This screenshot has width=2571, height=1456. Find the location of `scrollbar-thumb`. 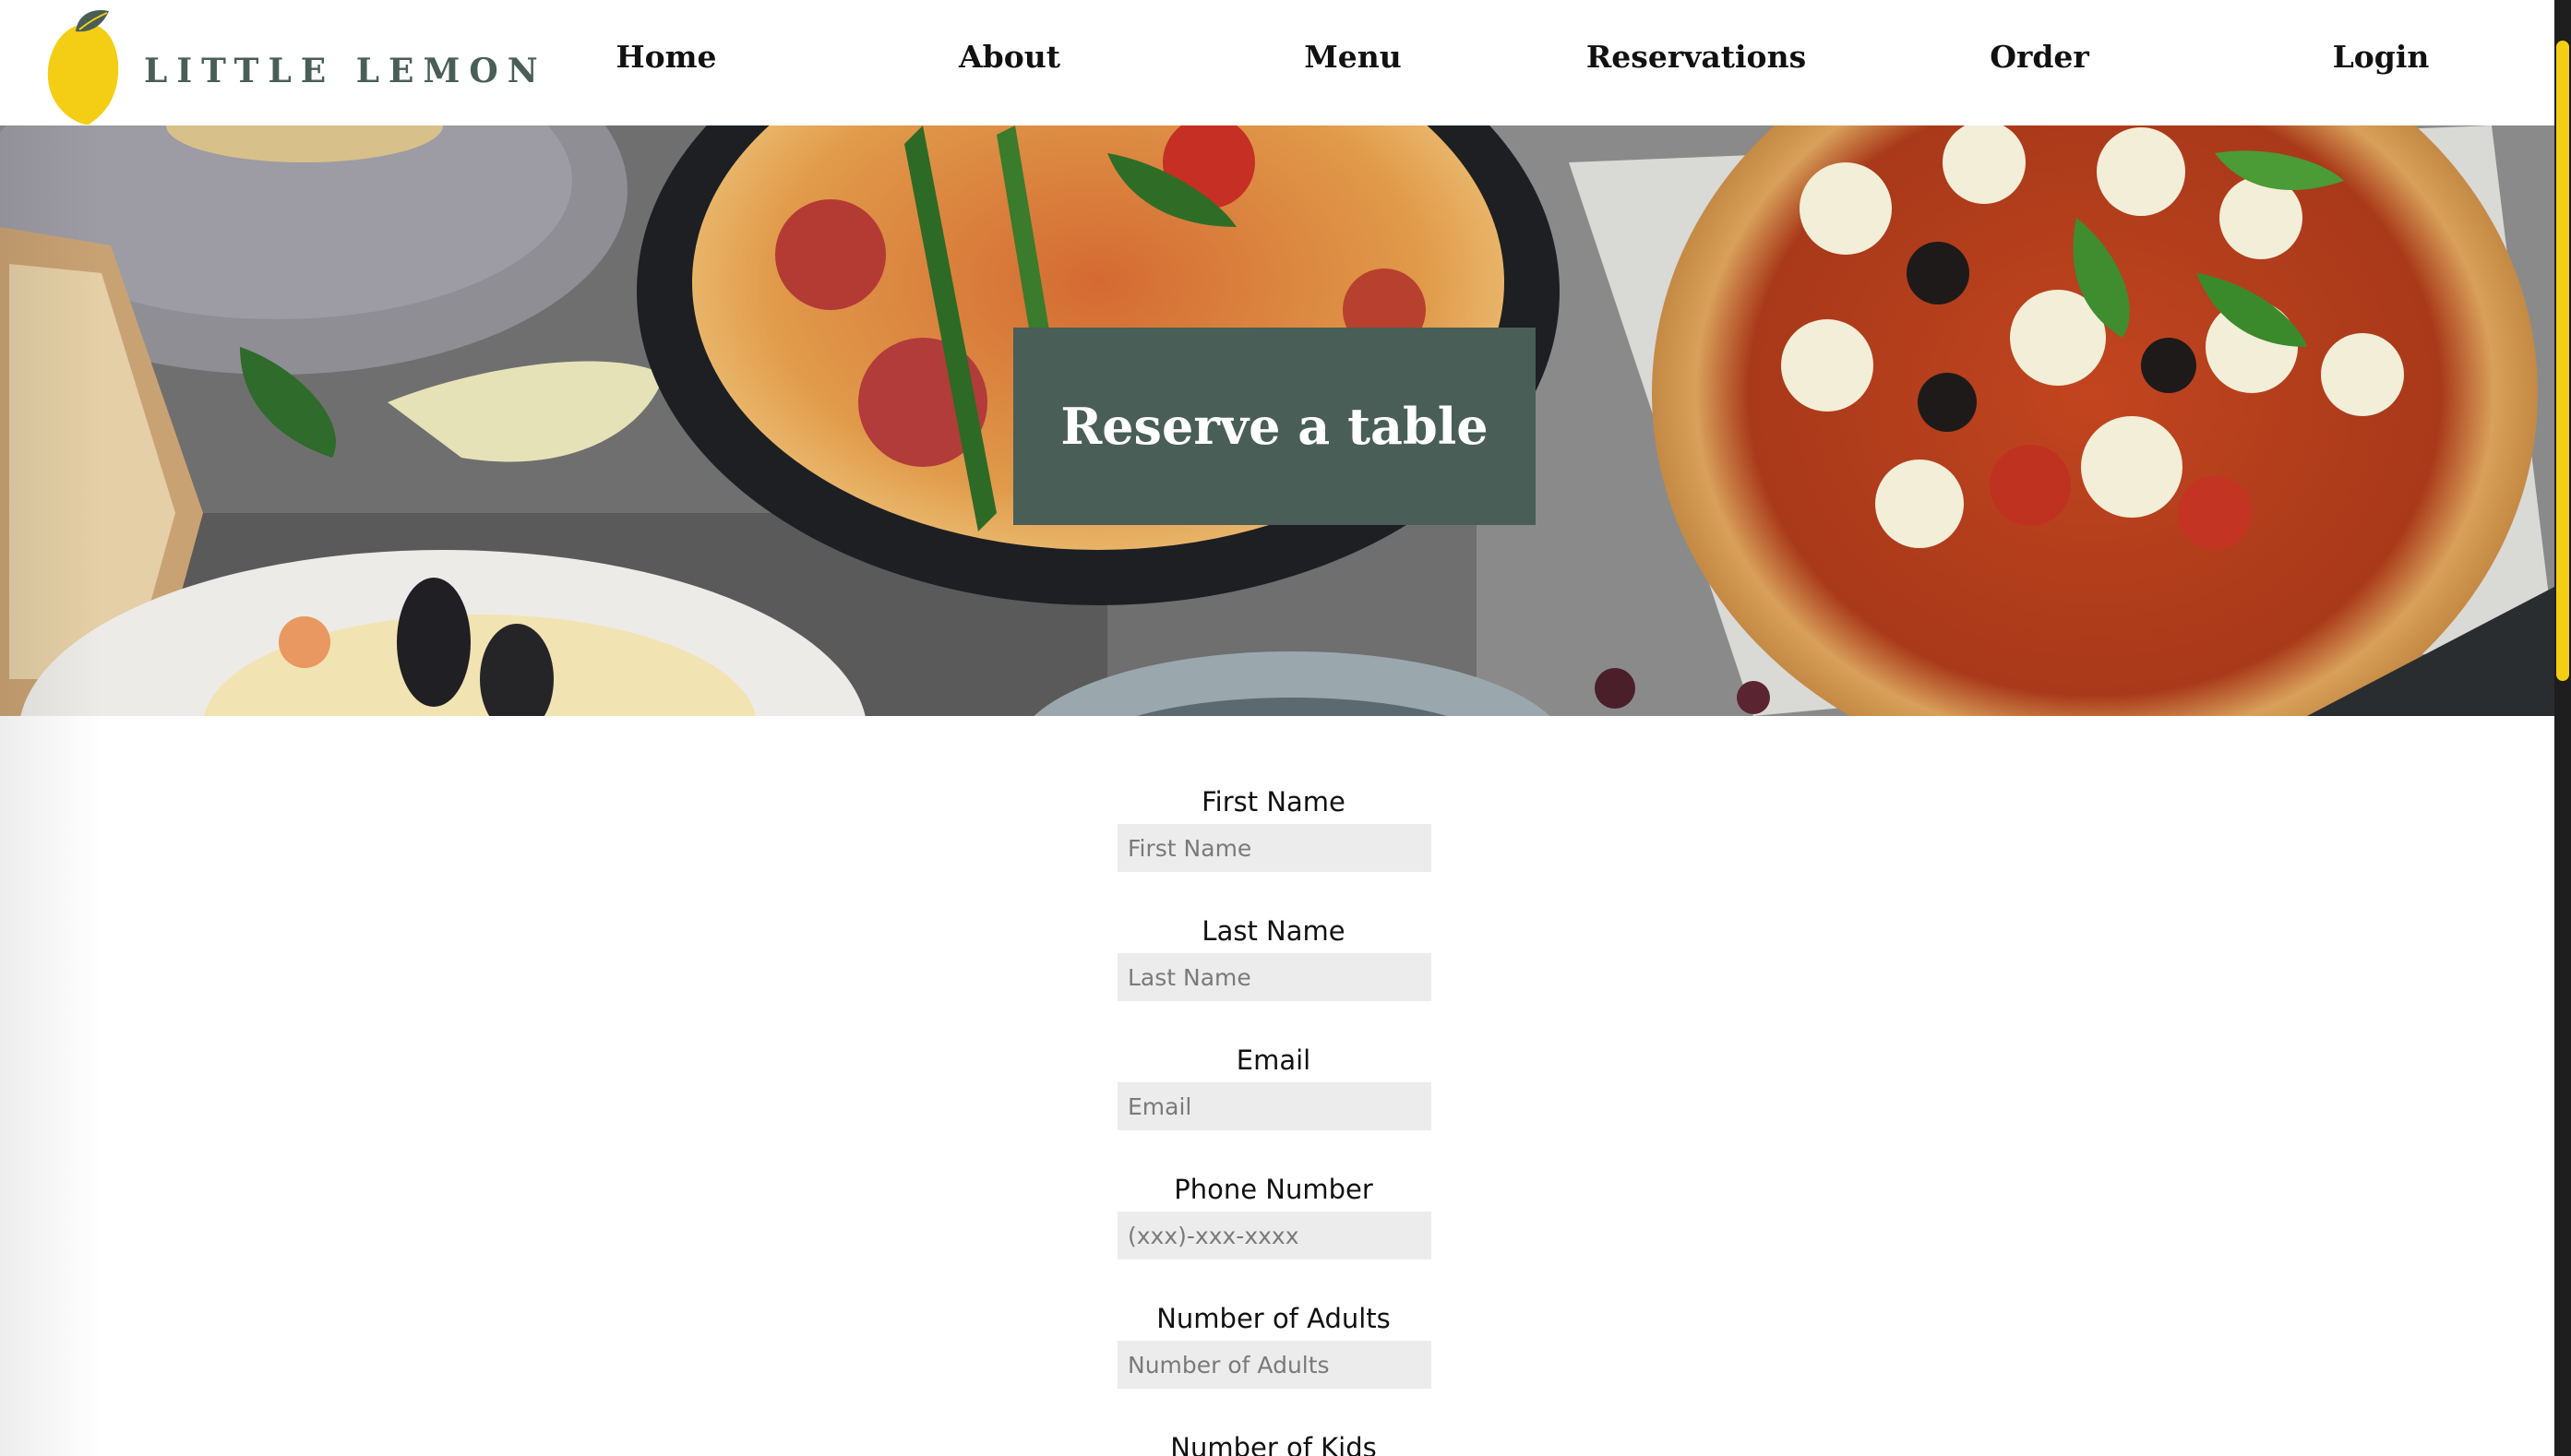

scrollbar-thumb is located at coordinates (2562, 361).